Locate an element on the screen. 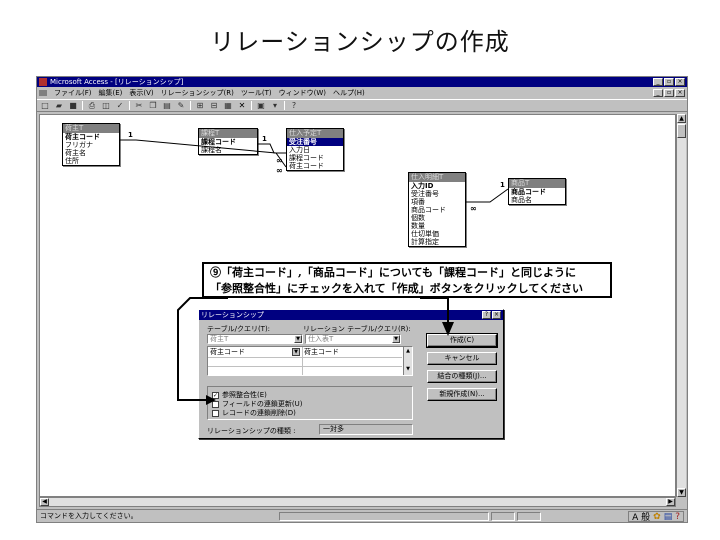  ime-pad-icon: ▤ is located at coordinates (668, 517).